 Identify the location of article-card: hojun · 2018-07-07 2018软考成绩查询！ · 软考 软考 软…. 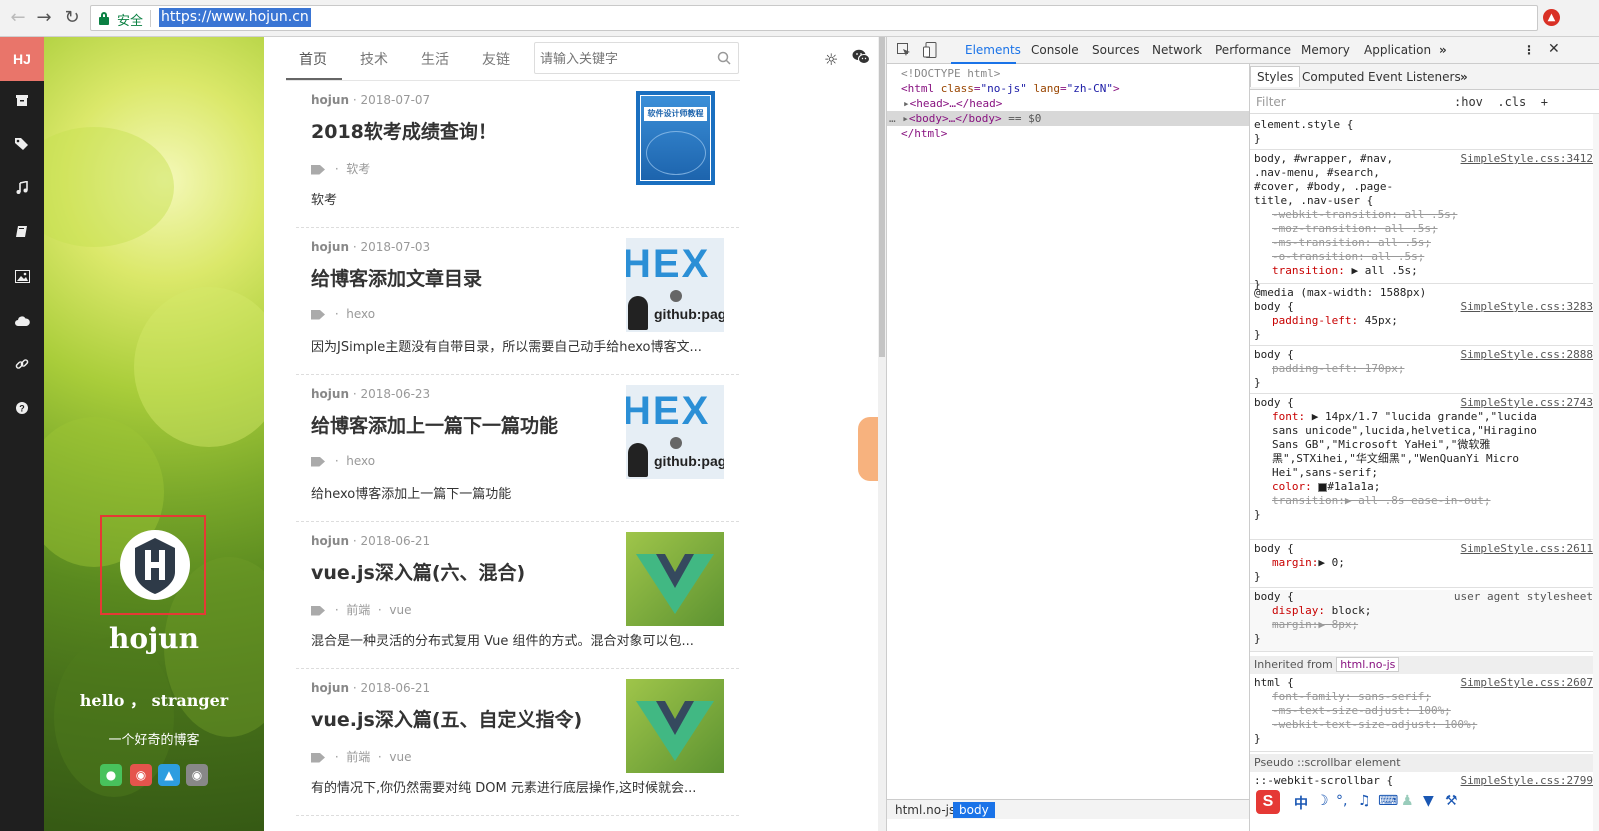
(517, 154).